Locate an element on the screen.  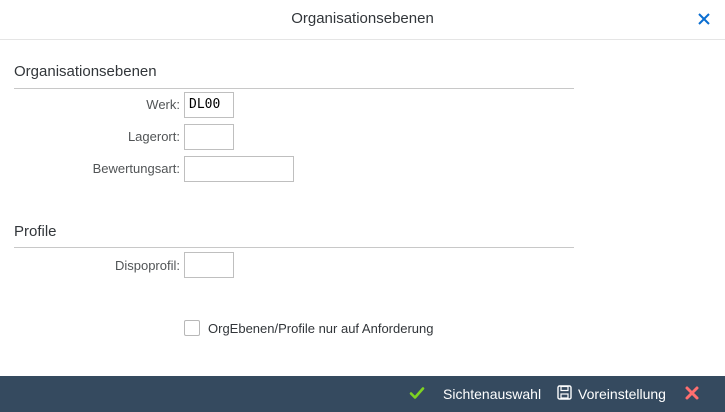
default-settings-button: Voreinstellung is located at coordinates (611, 394).